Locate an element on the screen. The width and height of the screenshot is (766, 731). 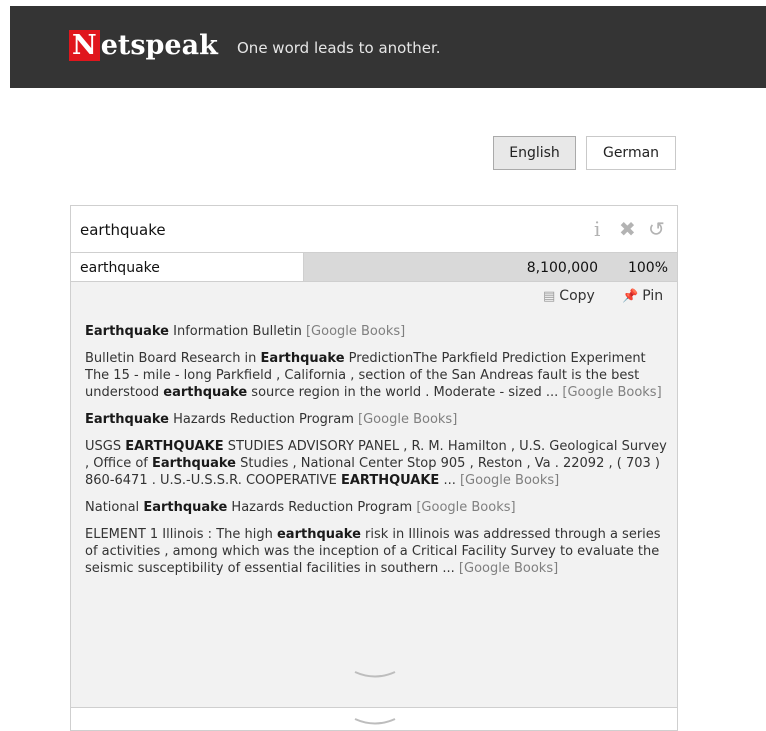
snippet-text: National is located at coordinates (114, 507).